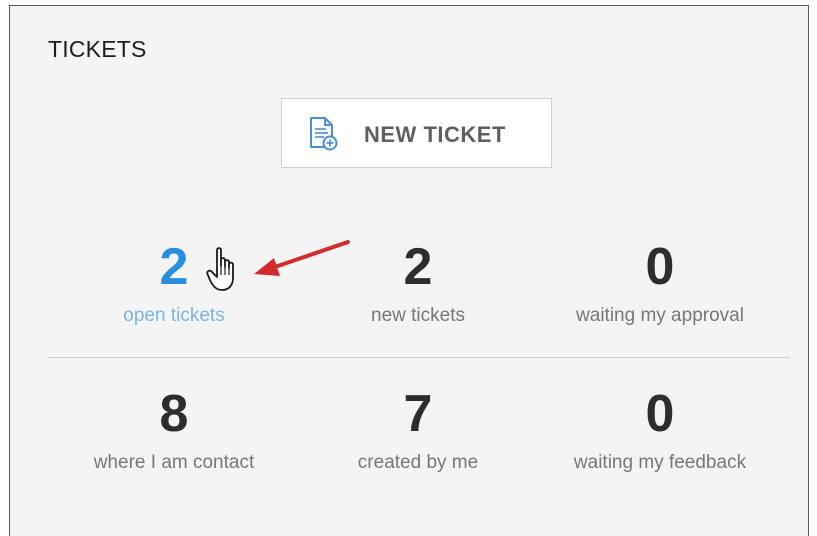  Describe the element at coordinates (174, 462) in the screenshot. I see `where-contact-label: where I am contact` at that location.